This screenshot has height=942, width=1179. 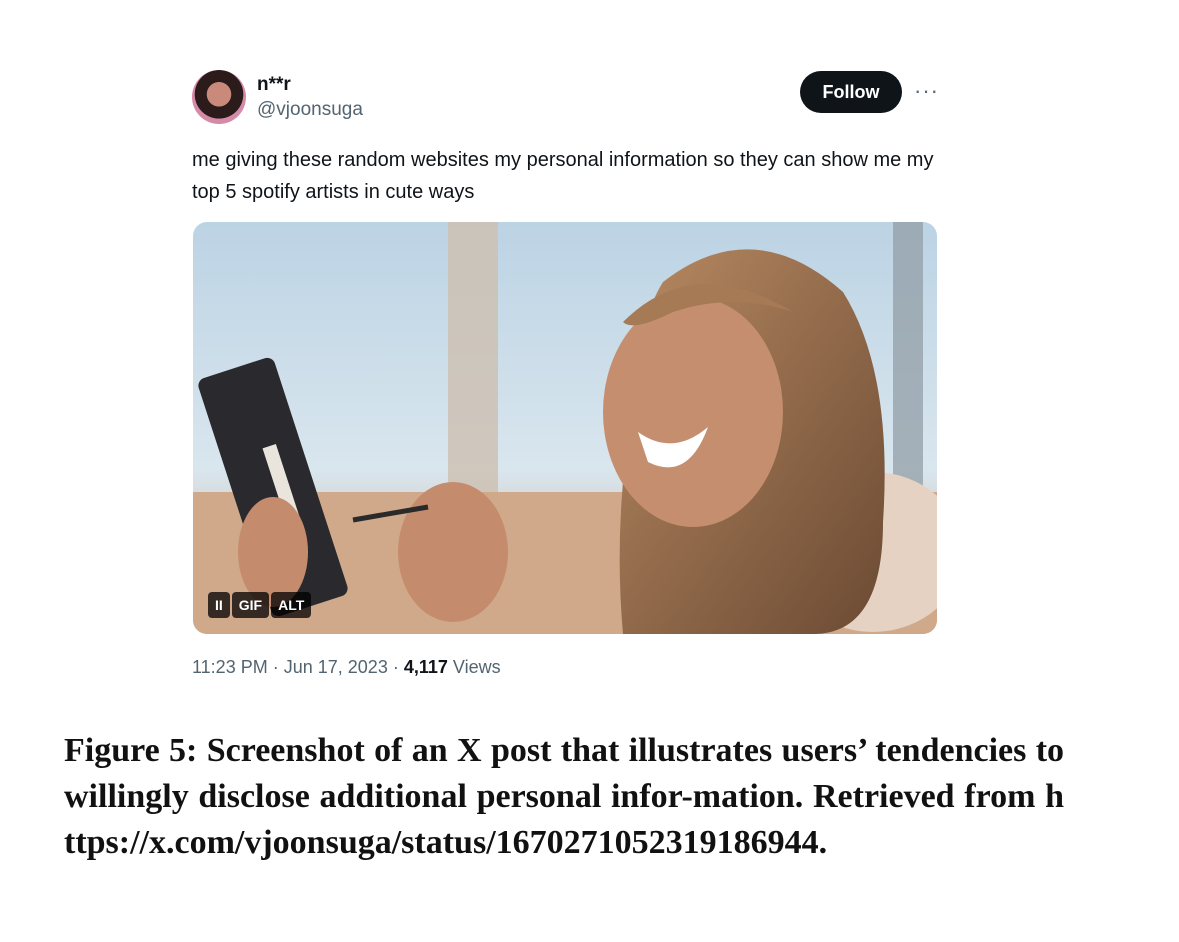 I want to click on follow-button: Follow, so click(x=851, y=92).